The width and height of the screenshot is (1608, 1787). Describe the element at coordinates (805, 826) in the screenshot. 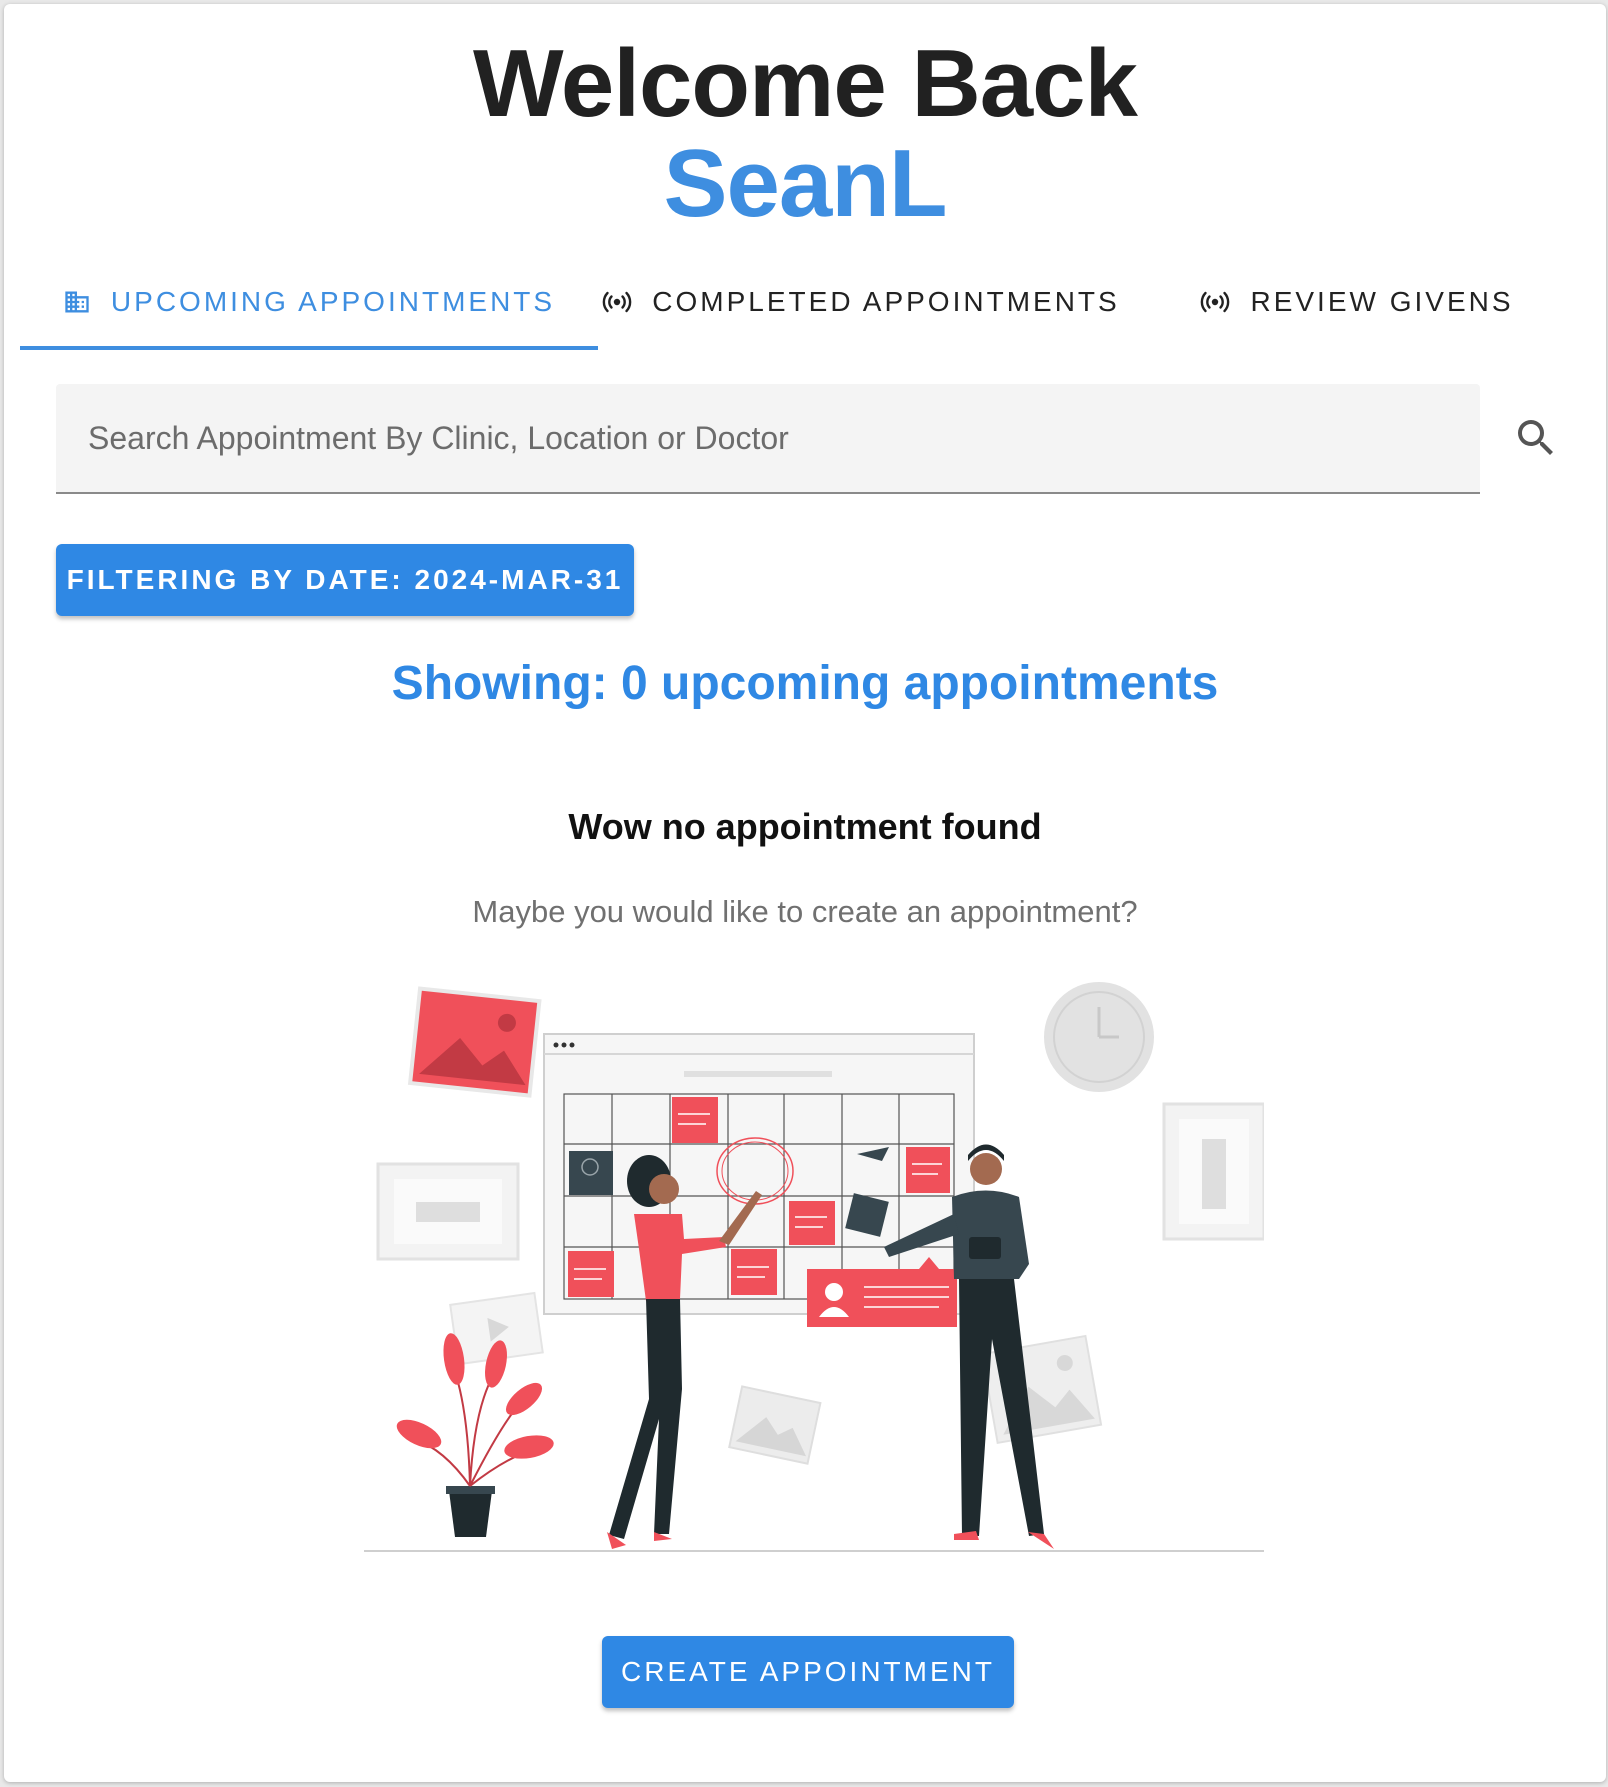

I see `empty-state-title: Wow no appointment found` at that location.